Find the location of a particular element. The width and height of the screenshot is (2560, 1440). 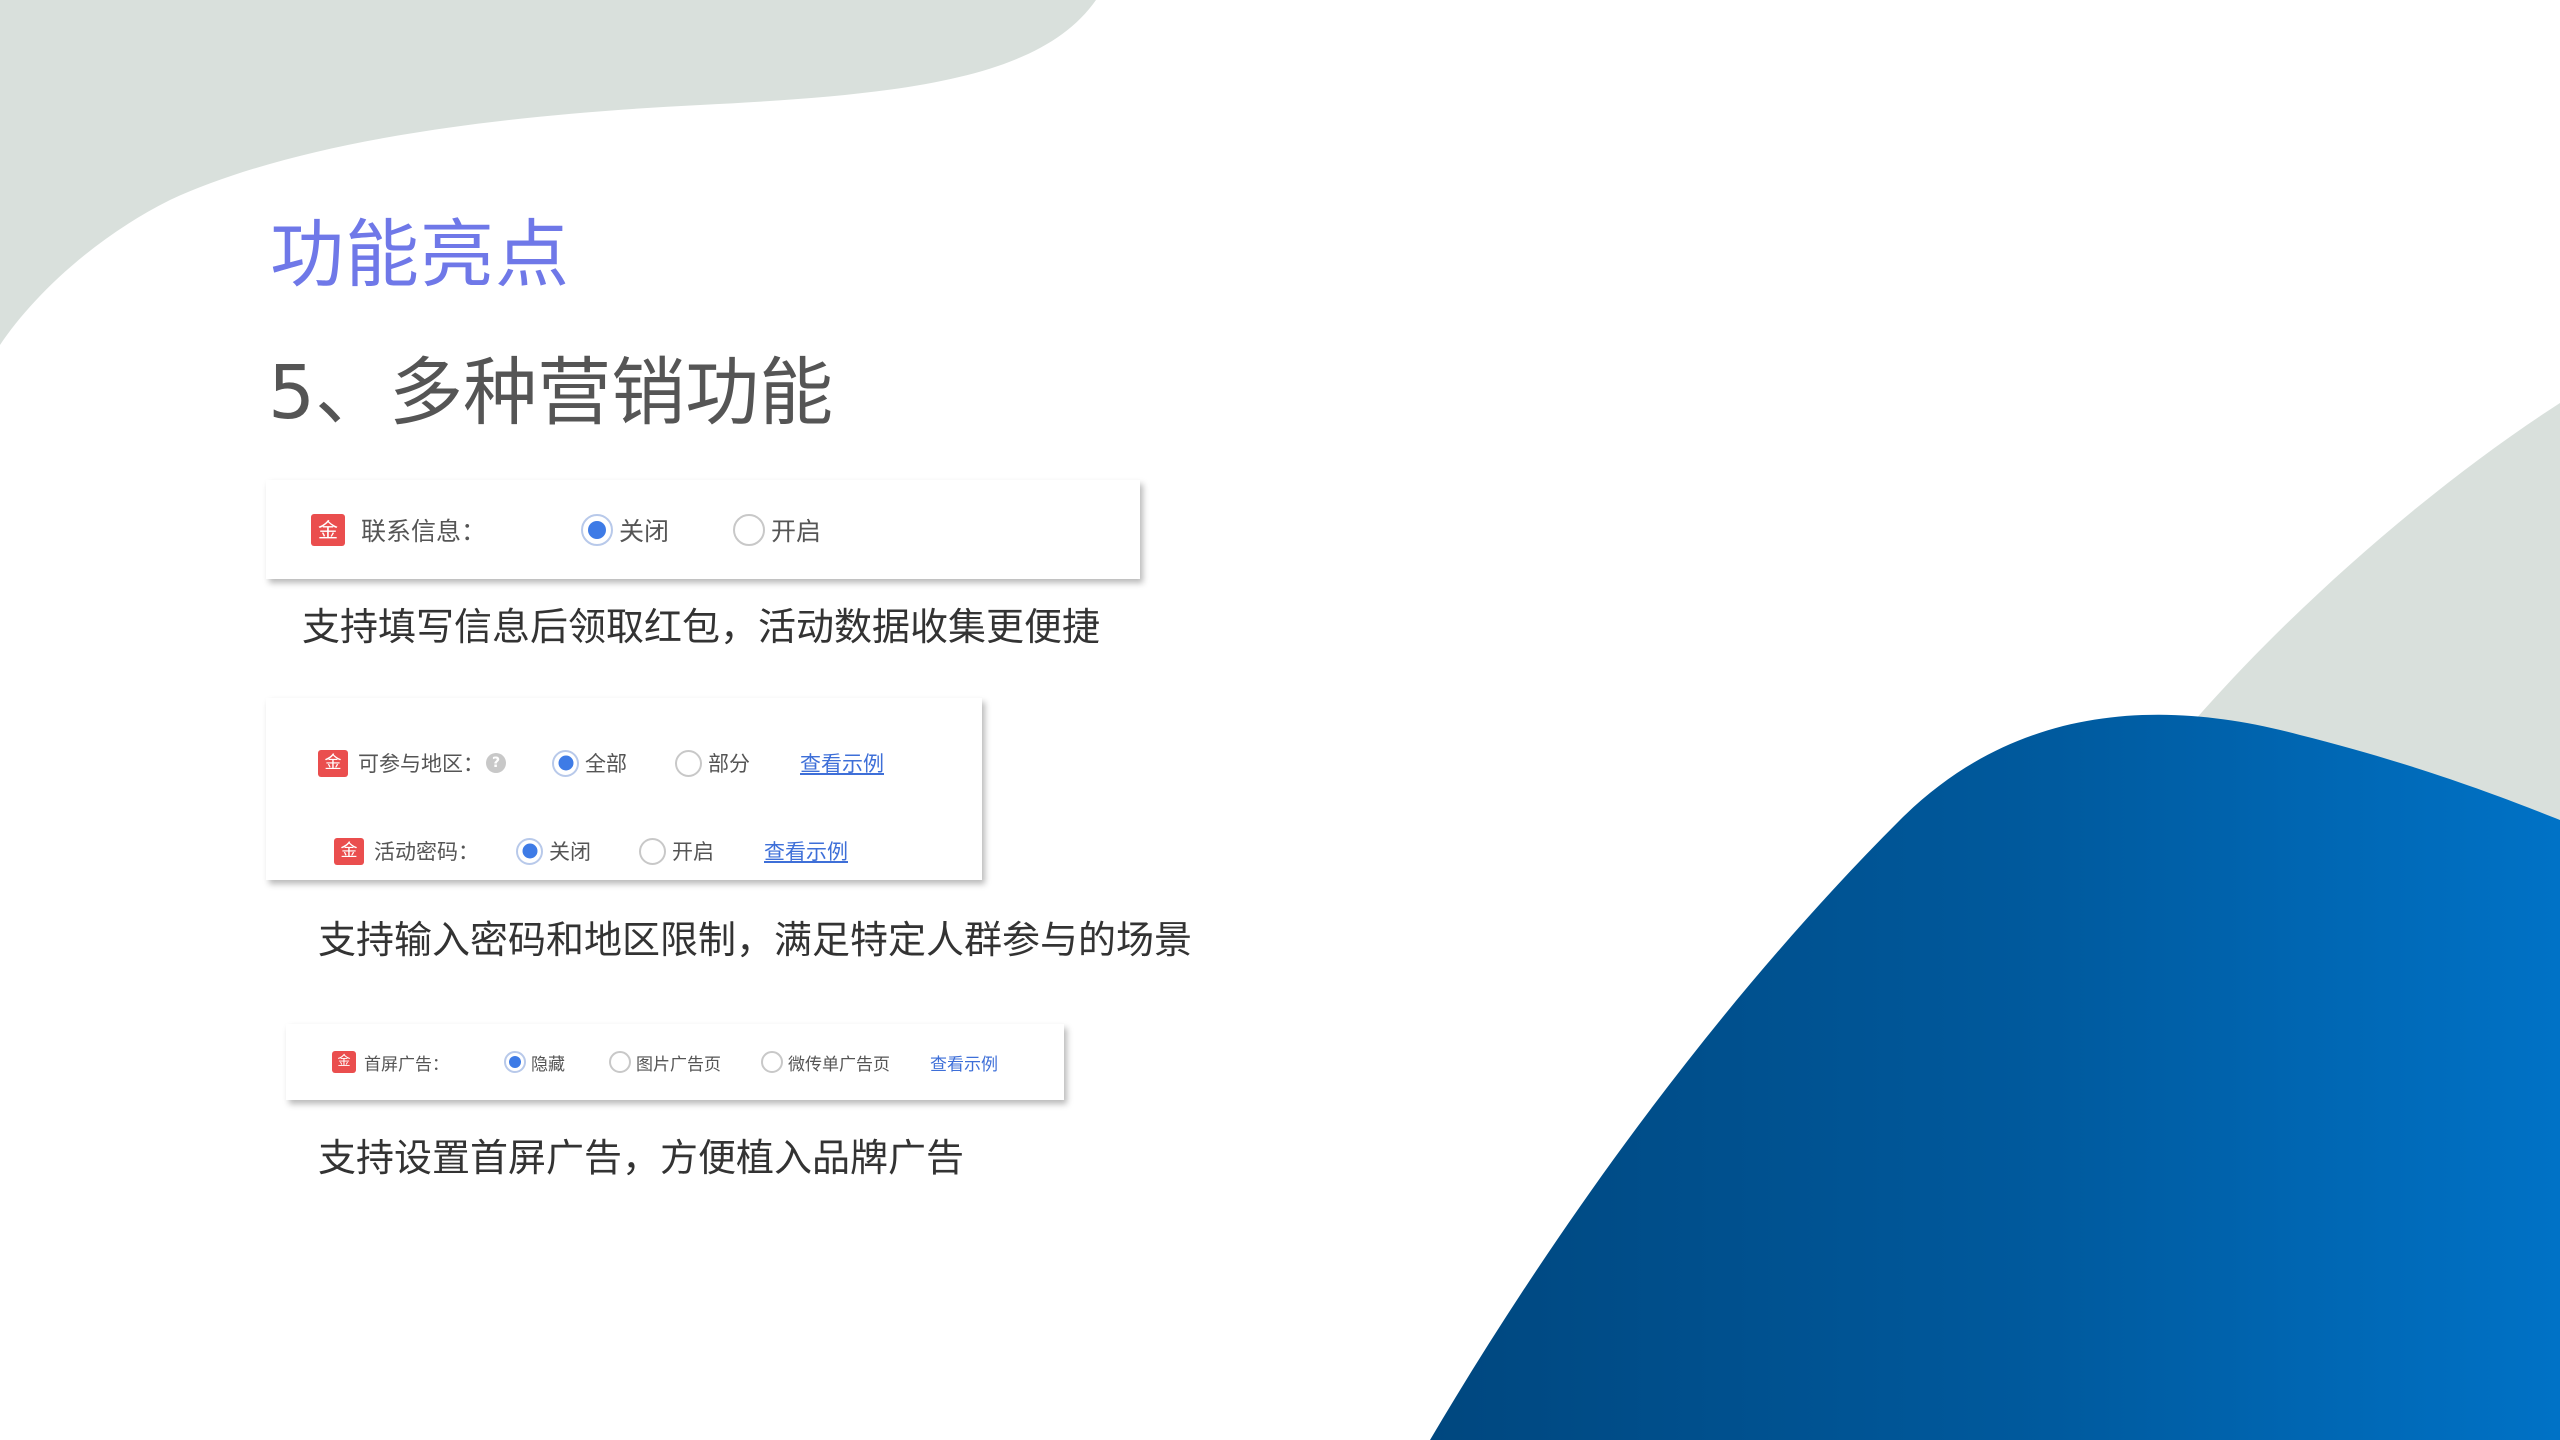

password-row: 金 活动密码： 关闭 开启 查看示例 is located at coordinates (591, 851).